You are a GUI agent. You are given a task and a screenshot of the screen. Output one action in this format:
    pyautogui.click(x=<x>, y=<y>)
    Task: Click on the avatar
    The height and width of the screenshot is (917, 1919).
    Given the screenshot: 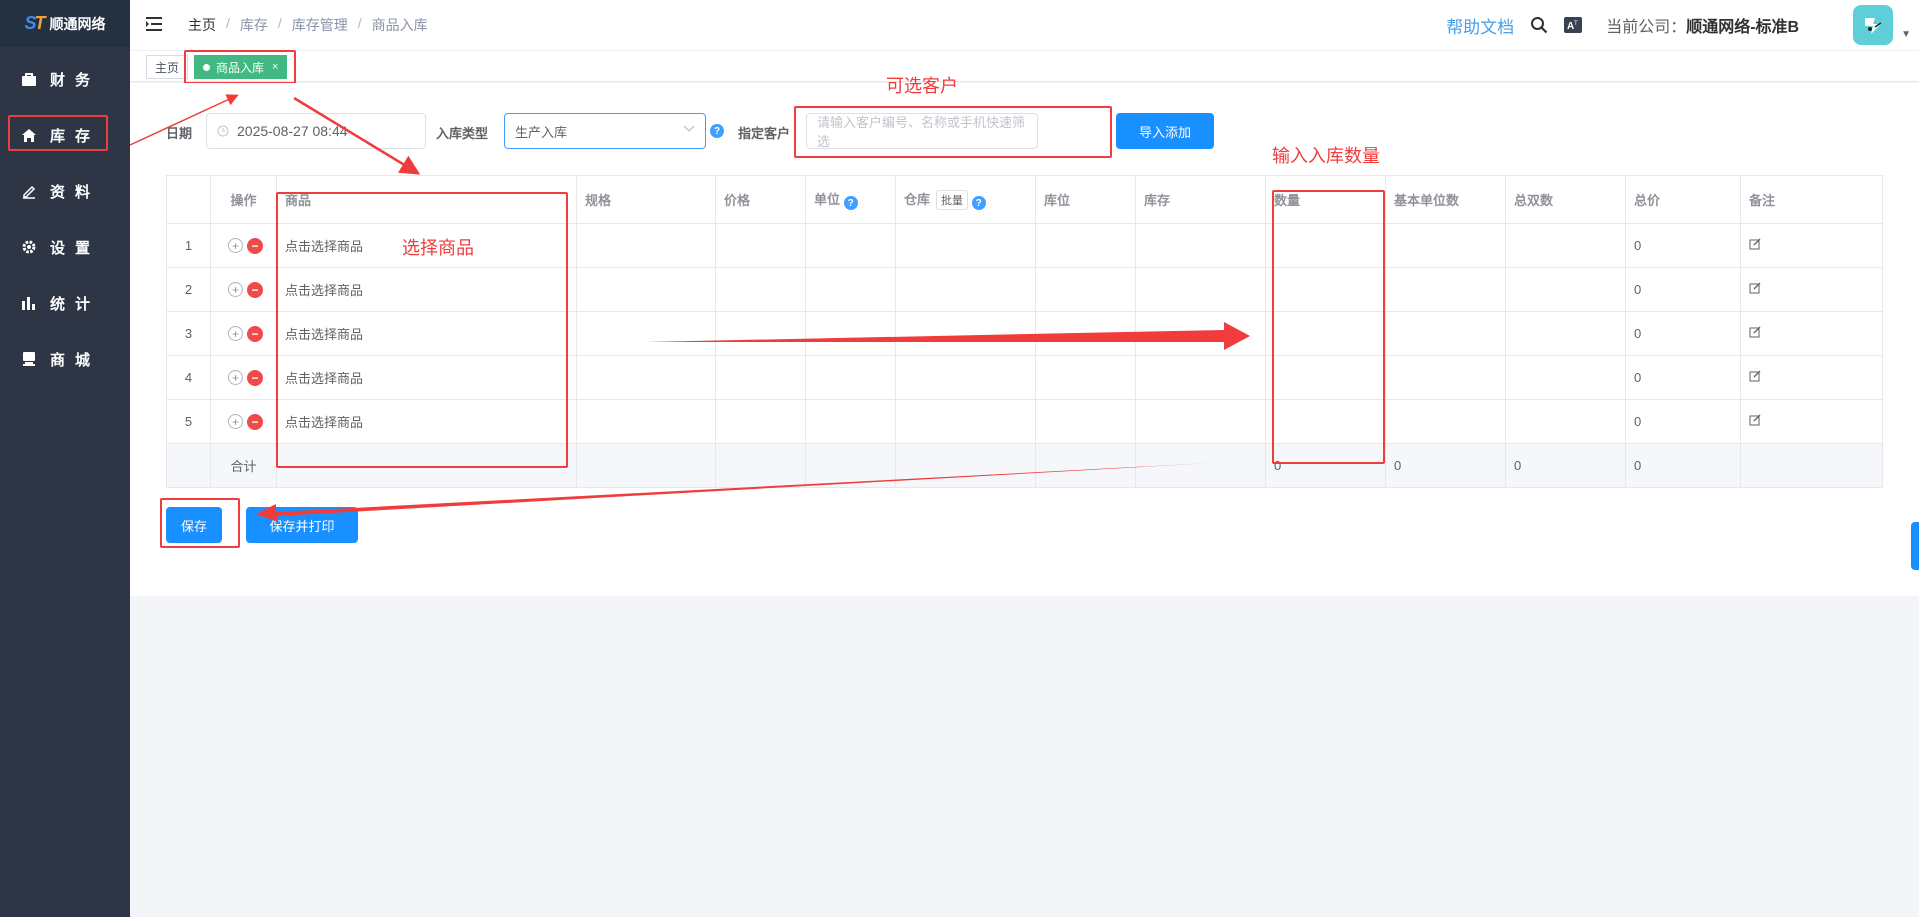 What is the action you would take?
    pyautogui.click(x=1873, y=25)
    